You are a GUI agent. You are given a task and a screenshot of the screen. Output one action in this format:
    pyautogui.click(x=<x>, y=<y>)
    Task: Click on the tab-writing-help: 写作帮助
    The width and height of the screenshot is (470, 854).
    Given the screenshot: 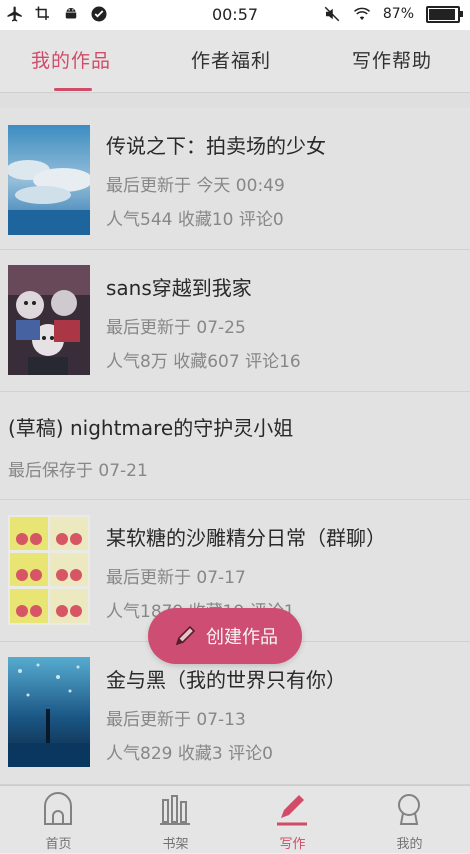 What is the action you would take?
    pyautogui.click(x=392, y=59)
    